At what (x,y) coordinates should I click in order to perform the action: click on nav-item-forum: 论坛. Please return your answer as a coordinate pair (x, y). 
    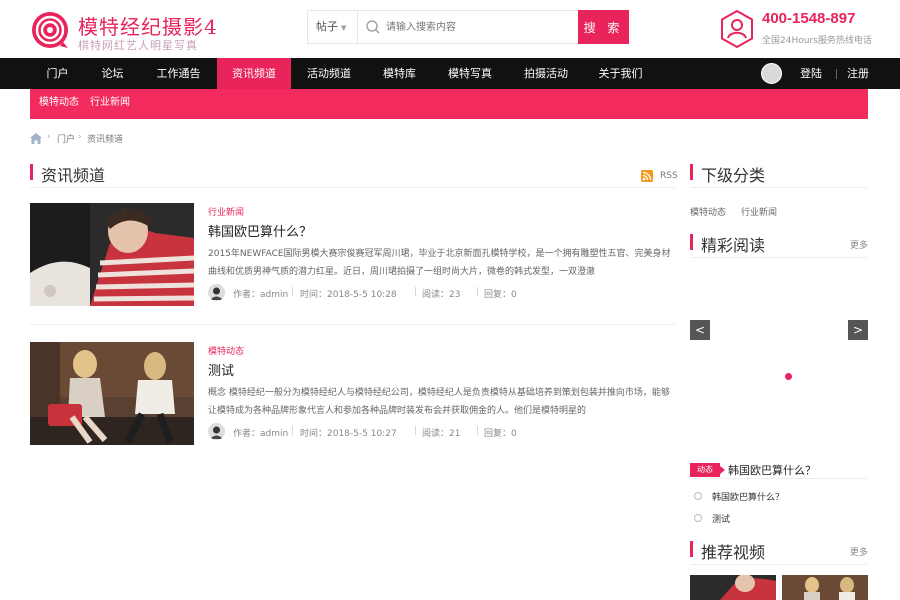
    Looking at the image, I should click on (112, 73).